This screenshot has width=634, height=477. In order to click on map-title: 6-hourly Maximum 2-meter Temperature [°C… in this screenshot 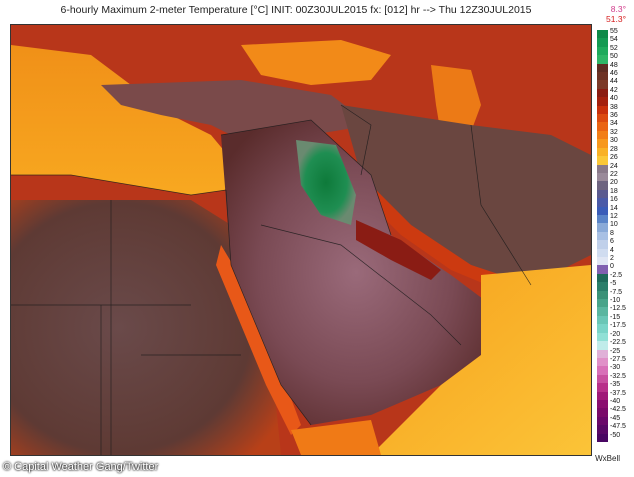, I will do `click(296, 10)`.